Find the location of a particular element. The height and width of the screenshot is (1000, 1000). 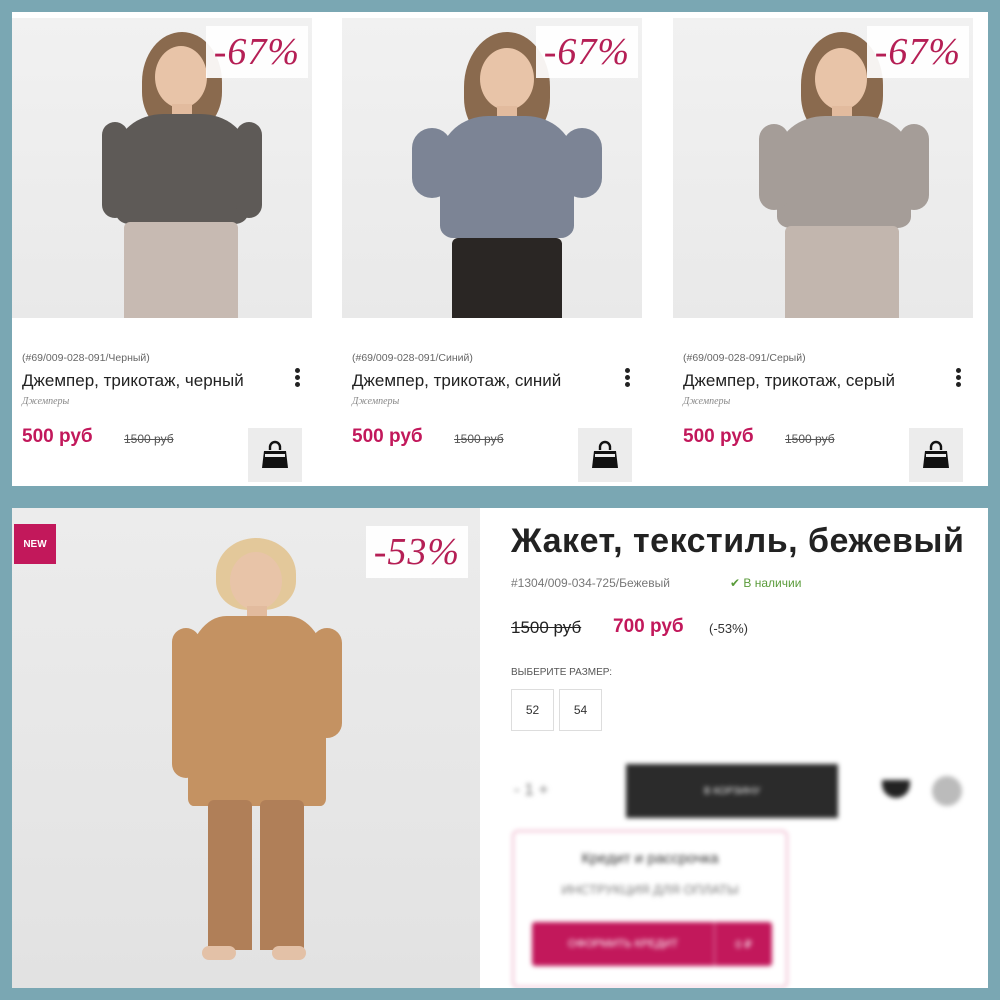

compare-icon is located at coordinates (947, 791).